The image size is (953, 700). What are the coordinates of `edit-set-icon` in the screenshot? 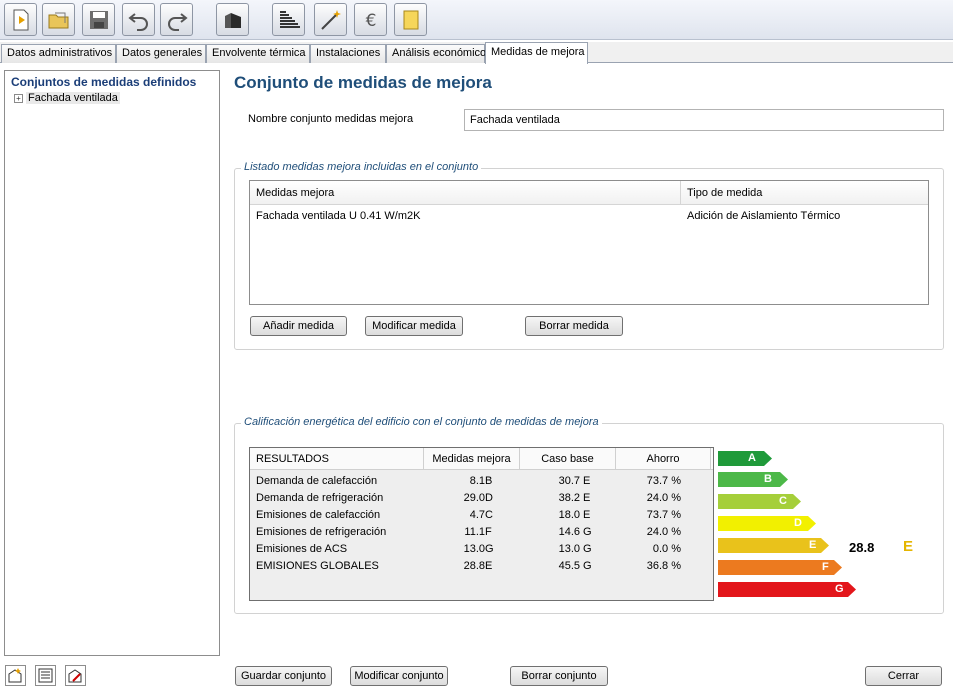 It's located at (75, 676).